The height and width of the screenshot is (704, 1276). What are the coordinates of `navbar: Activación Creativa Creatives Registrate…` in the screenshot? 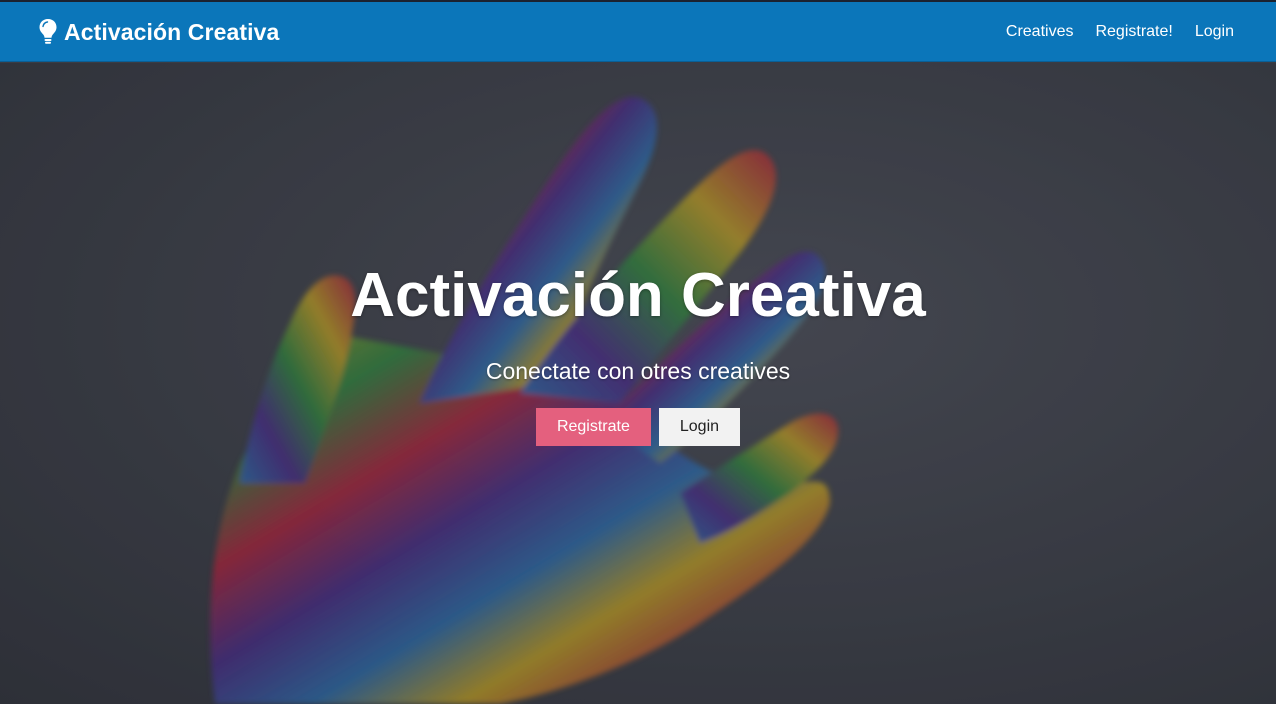 It's located at (638, 32).